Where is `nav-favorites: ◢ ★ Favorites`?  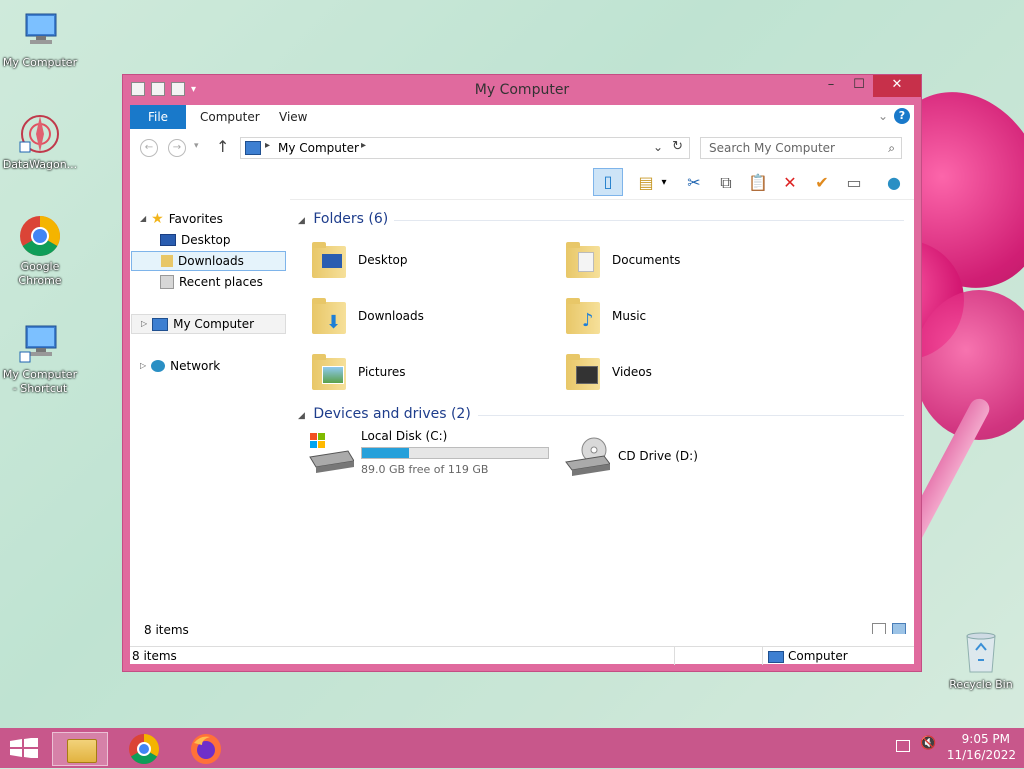 nav-favorites: ◢ ★ Favorites is located at coordinates (181, 219).